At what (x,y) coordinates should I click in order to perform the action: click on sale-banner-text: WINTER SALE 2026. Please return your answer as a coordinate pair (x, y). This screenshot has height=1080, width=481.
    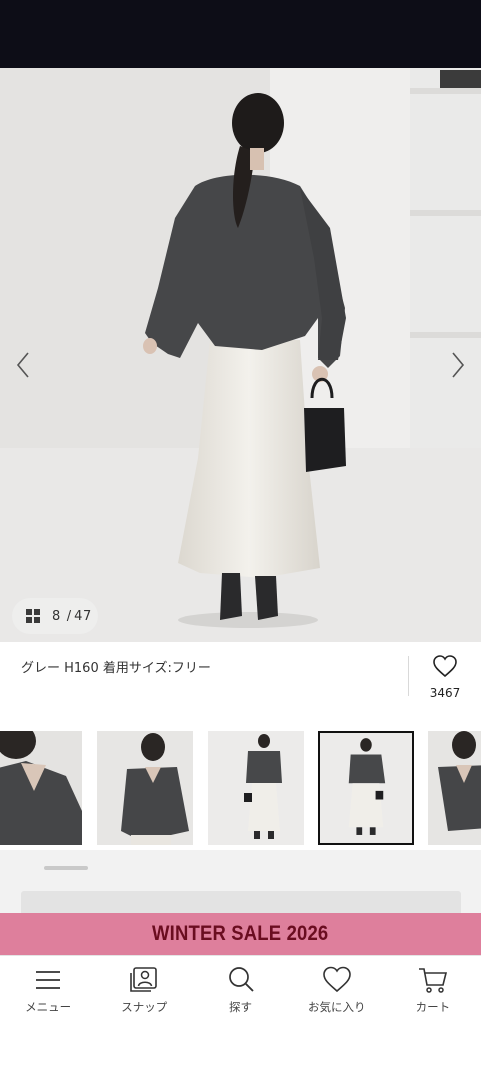
    Looking at the image, I should click on (240, 933).